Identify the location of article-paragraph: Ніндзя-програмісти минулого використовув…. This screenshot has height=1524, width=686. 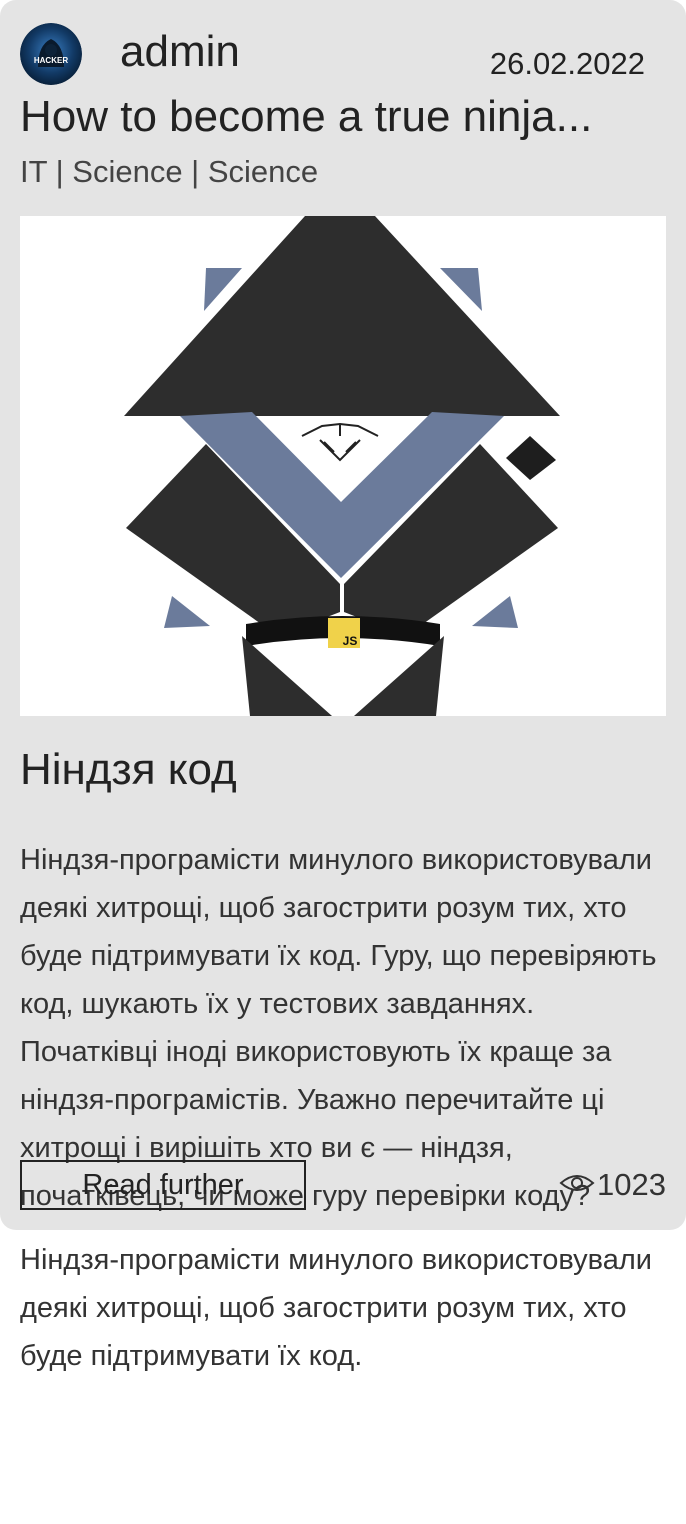
(336, 1308).